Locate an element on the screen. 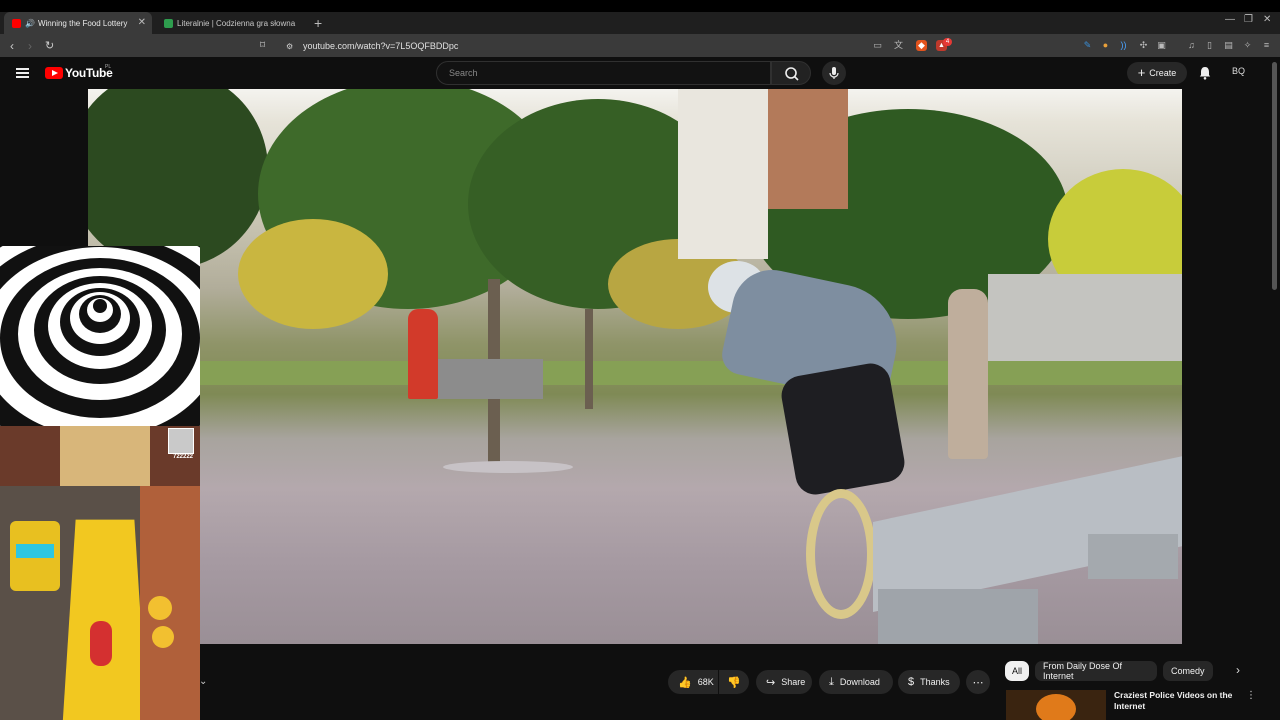 The image size is (1280, 720). wallet-icon: ▤ is located at coordinates (1228, 45).